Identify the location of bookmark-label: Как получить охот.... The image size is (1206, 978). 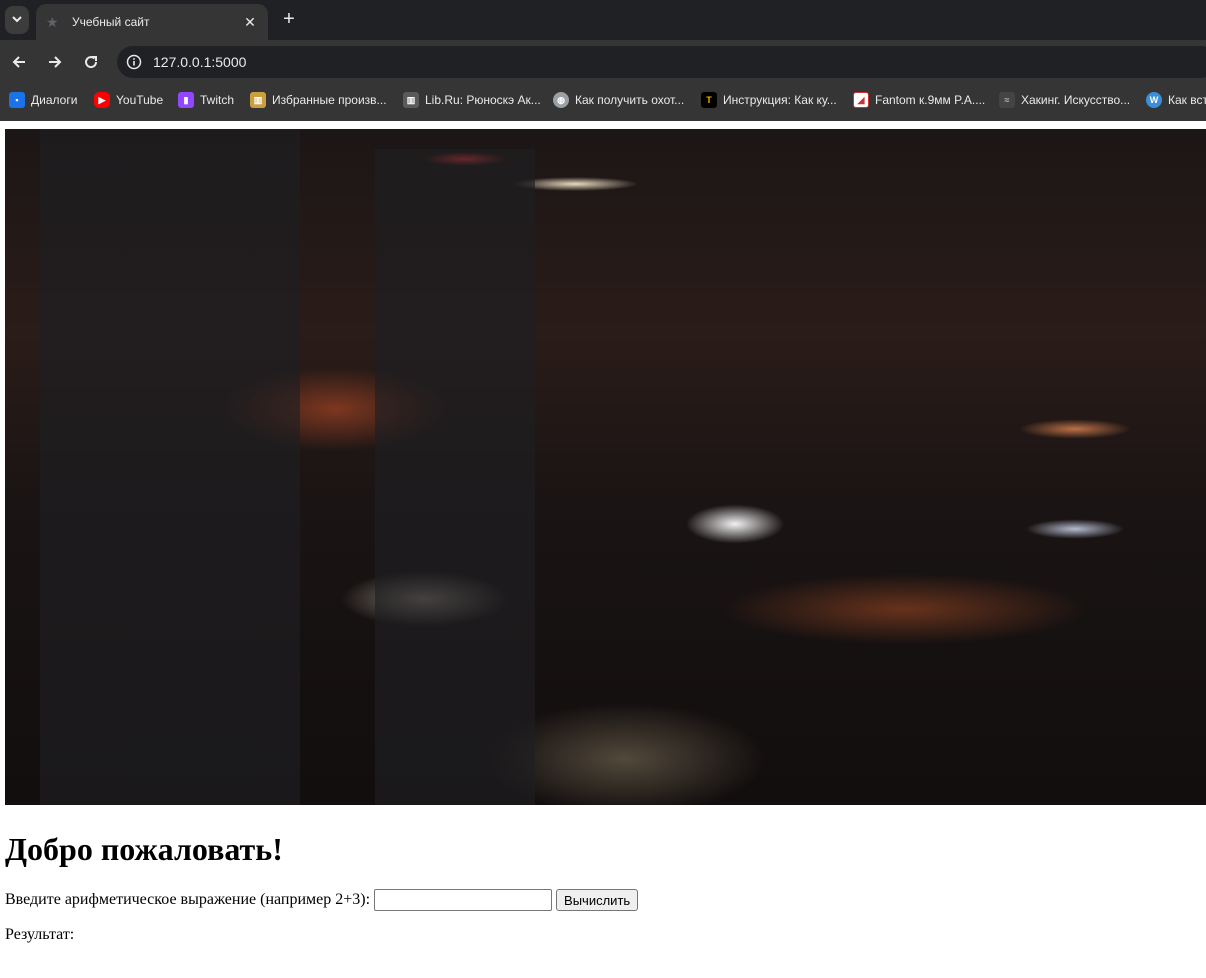
(630, 100).